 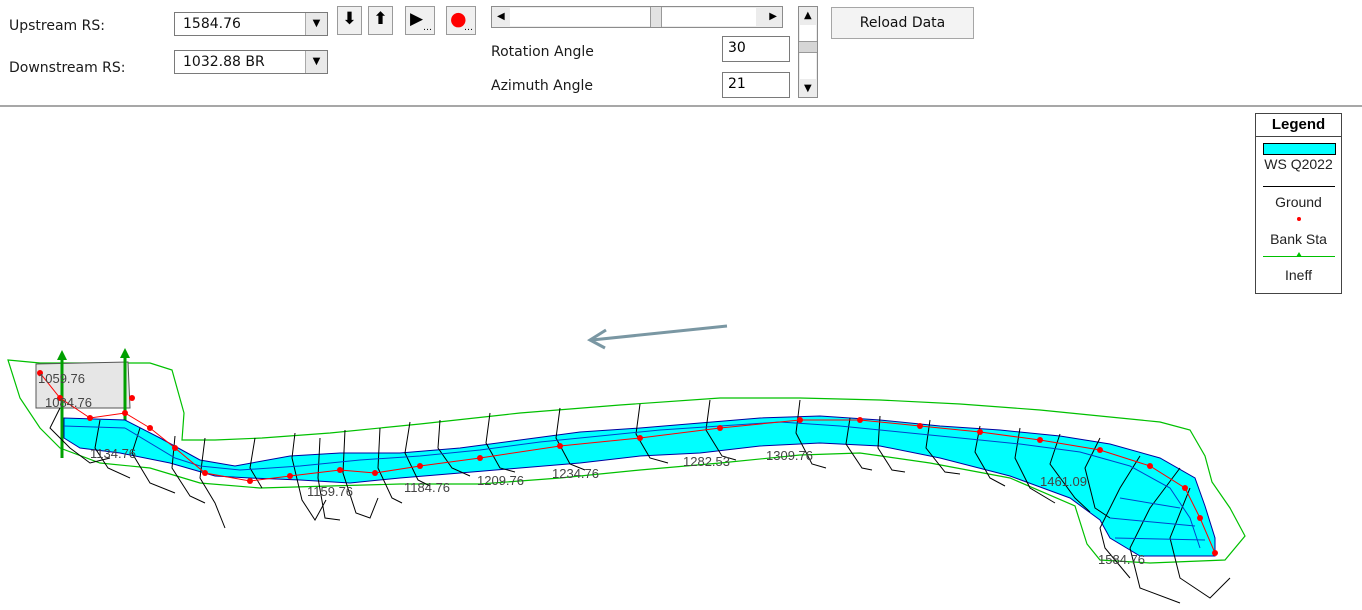 What do you see at coordinates (737, 84) in the screenshot?
I see `azimuth-angle-value: 21` at bounding box center [737, 84].